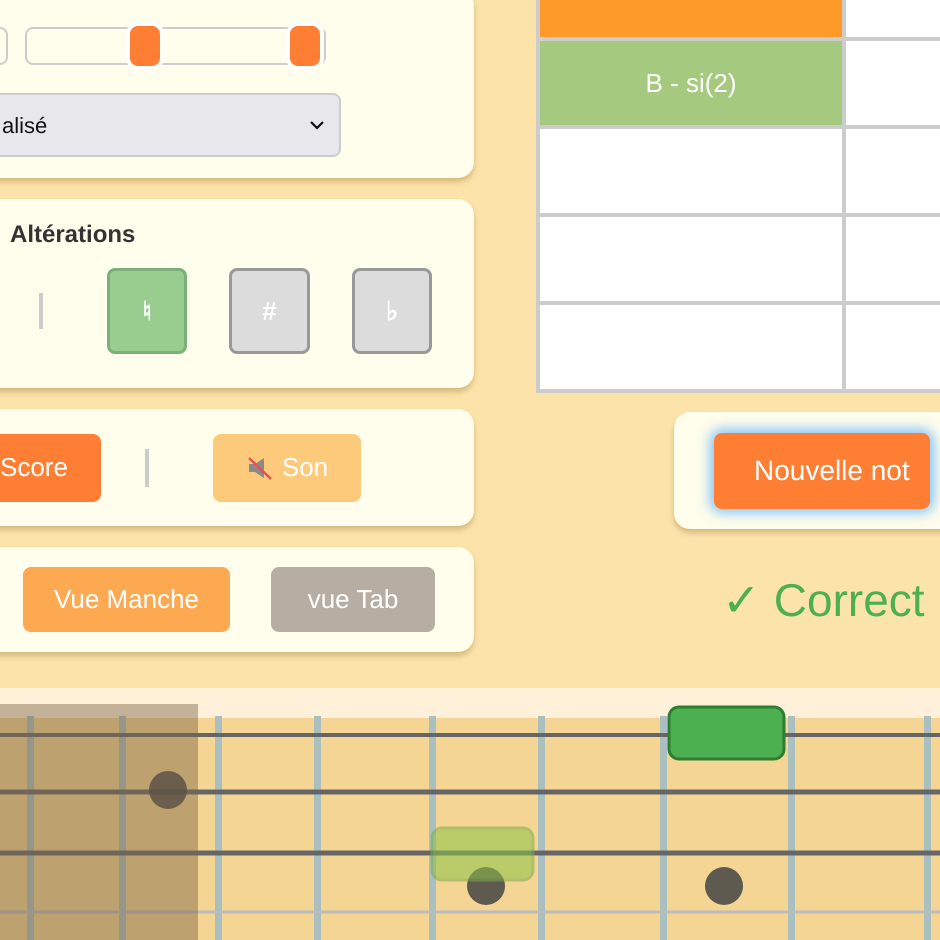 The width and height of the screenshot is (940, 940). What do you see at coordinates (392, 311) in the screenshot?
I see `alteration-button: ♭` at bounding box center [392, 311].